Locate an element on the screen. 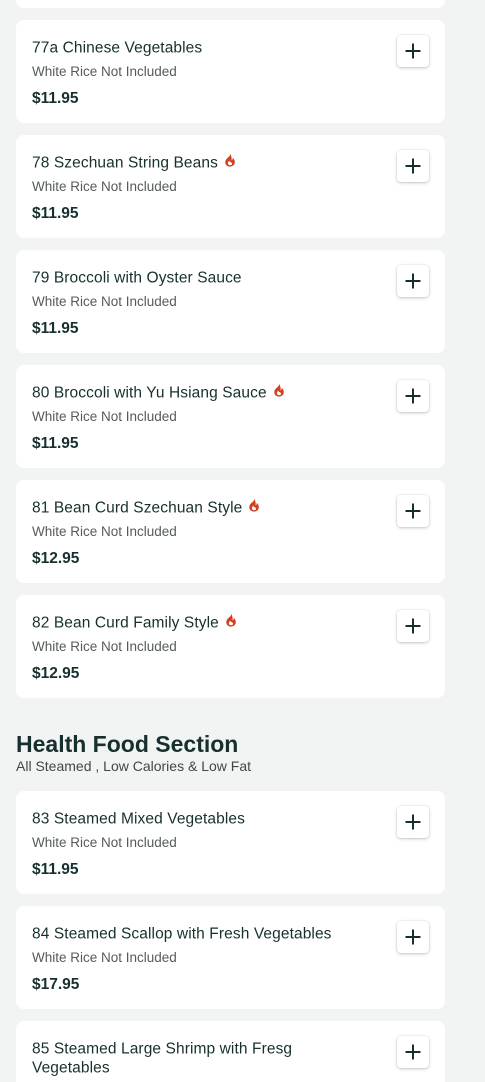 Image resolution: width=485 pixels, height=1082 pixels. section-subtitle: All Steamed , Low Calories & Low Fat is located at coordinates (133, 766).